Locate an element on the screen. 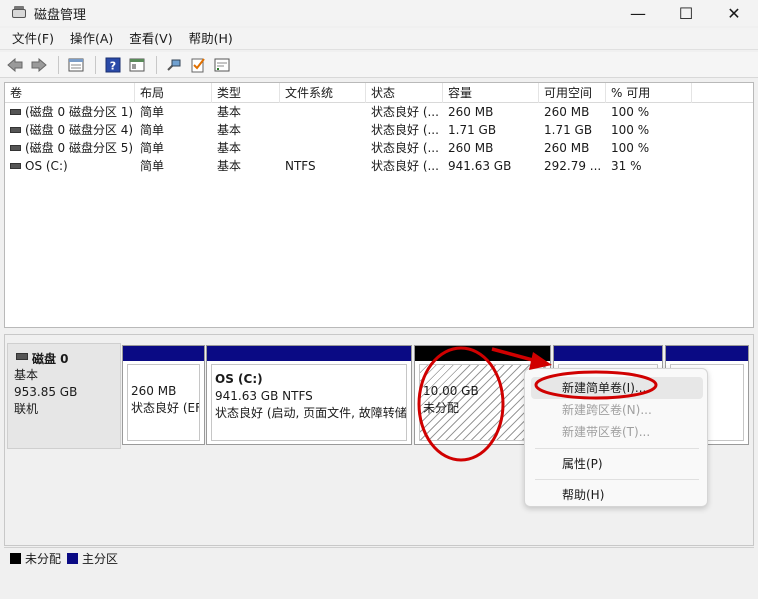 This screenshot has height=599, width=758. disk-name: 磁盘 0 is located at coordinates (50, 359).